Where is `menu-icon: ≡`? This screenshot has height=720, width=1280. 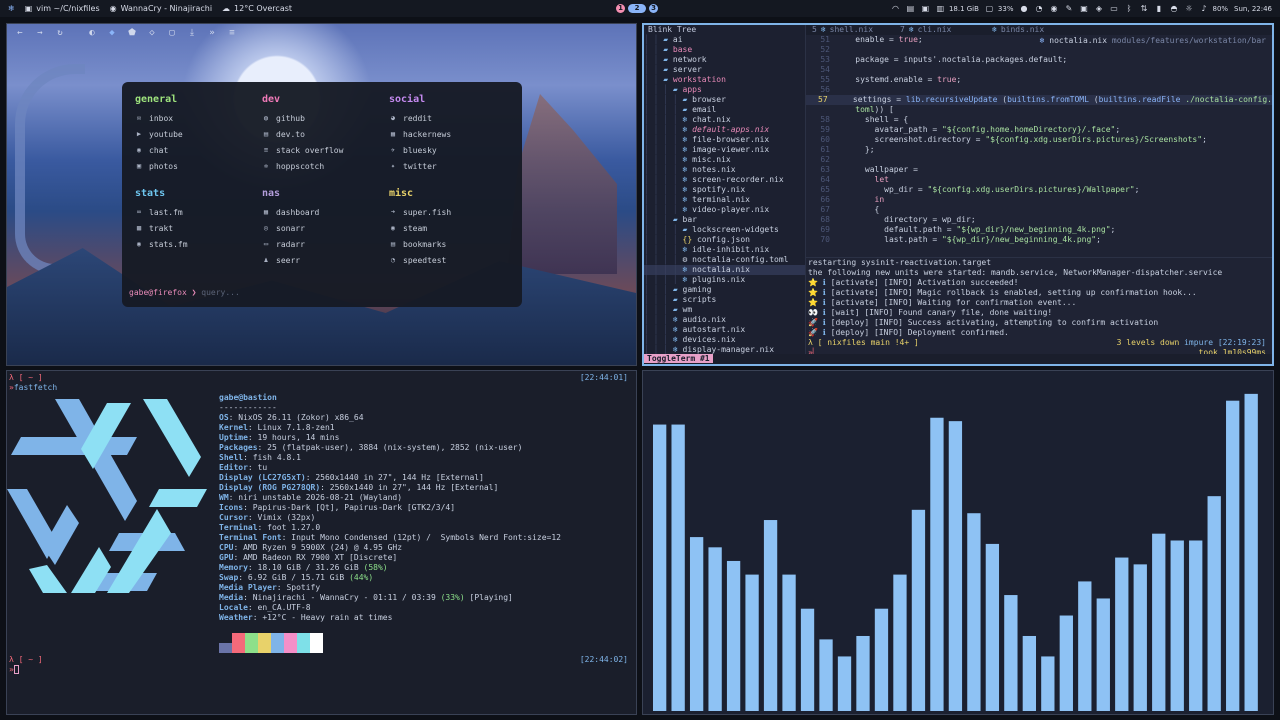
menu-icon: ≡ is located at coordinates (232, 33).